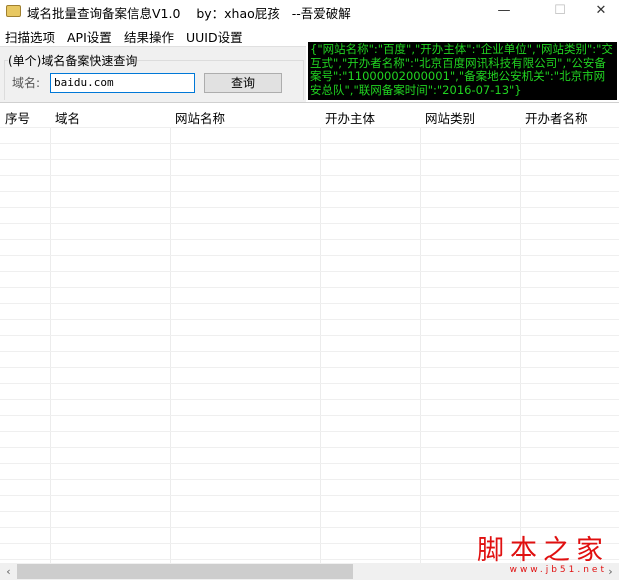 This screenshot has width=619, height=580. Describe the element at coordinates (309, 115) in the screenshot. I see `table-header: 序号 域名 网站名称 开办主体 网站类别 开办者名称` at that location.